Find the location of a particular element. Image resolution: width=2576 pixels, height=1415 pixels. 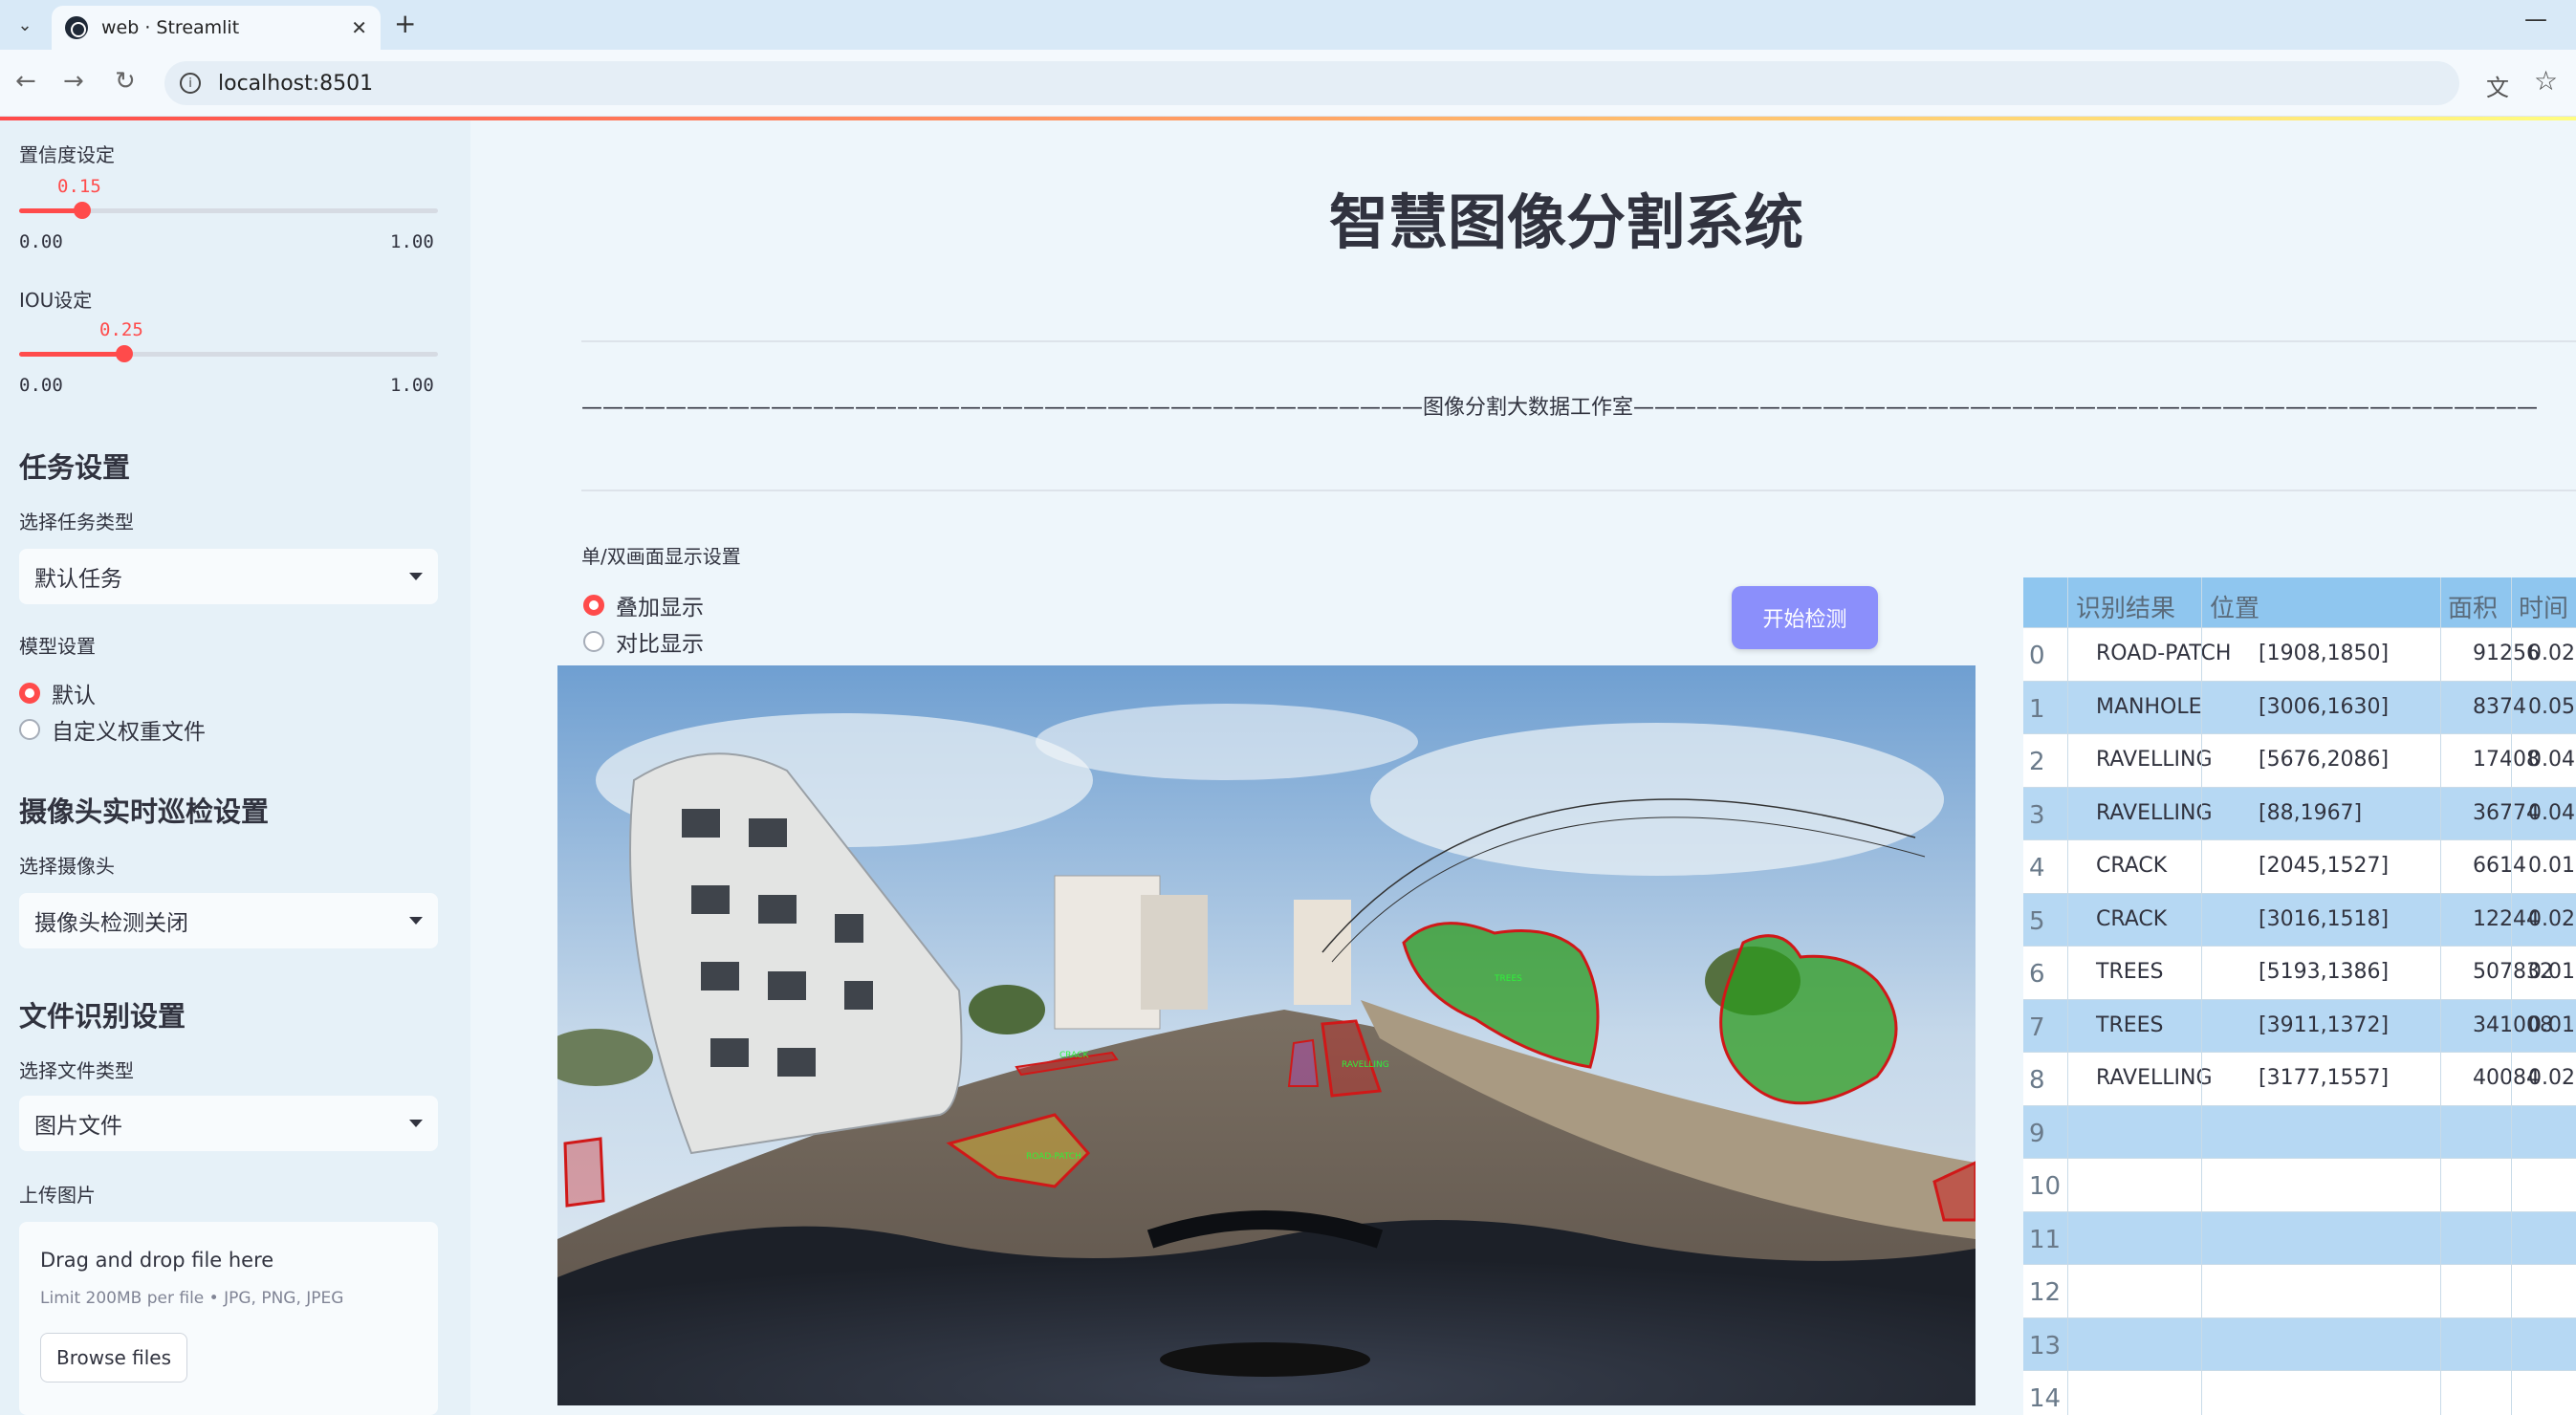

table-row: 6 TREES [5193,1386] 507832 0.01 is located at coordinates (2299, 972).